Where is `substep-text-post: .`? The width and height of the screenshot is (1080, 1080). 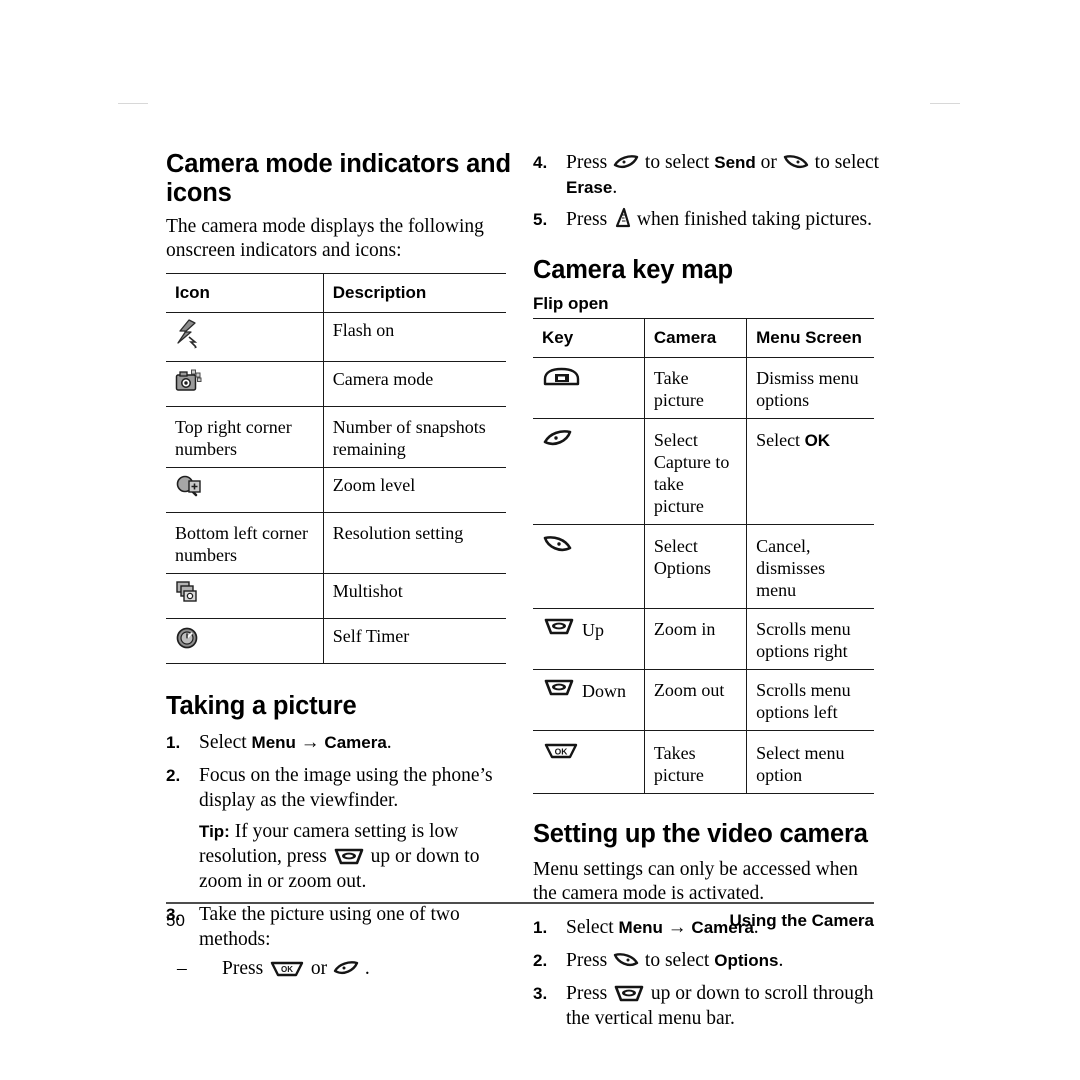 substep-text-post: . is located at coordinates (365, 968).